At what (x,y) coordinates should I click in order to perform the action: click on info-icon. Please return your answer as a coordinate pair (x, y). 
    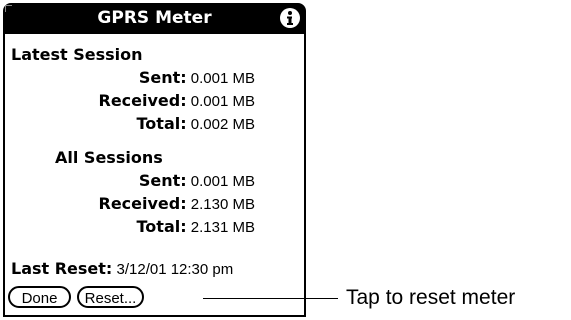
    Looking at the image, I should click on (290, 18).